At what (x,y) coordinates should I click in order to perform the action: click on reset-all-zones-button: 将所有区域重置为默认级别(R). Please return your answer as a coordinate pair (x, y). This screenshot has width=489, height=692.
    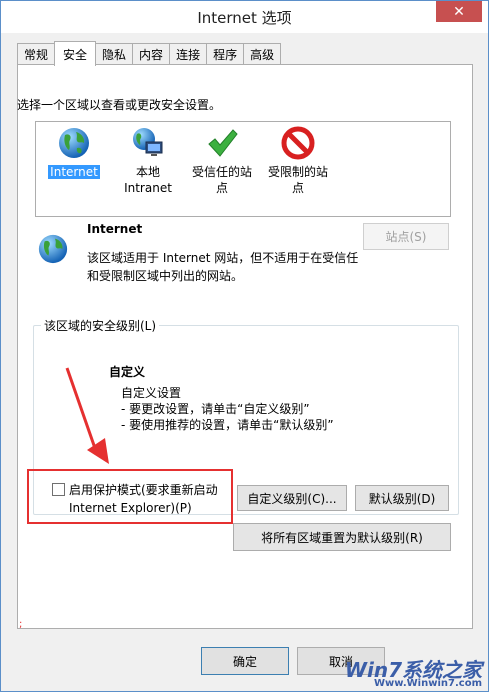
    Looking at the image, I should click on (342, 537).